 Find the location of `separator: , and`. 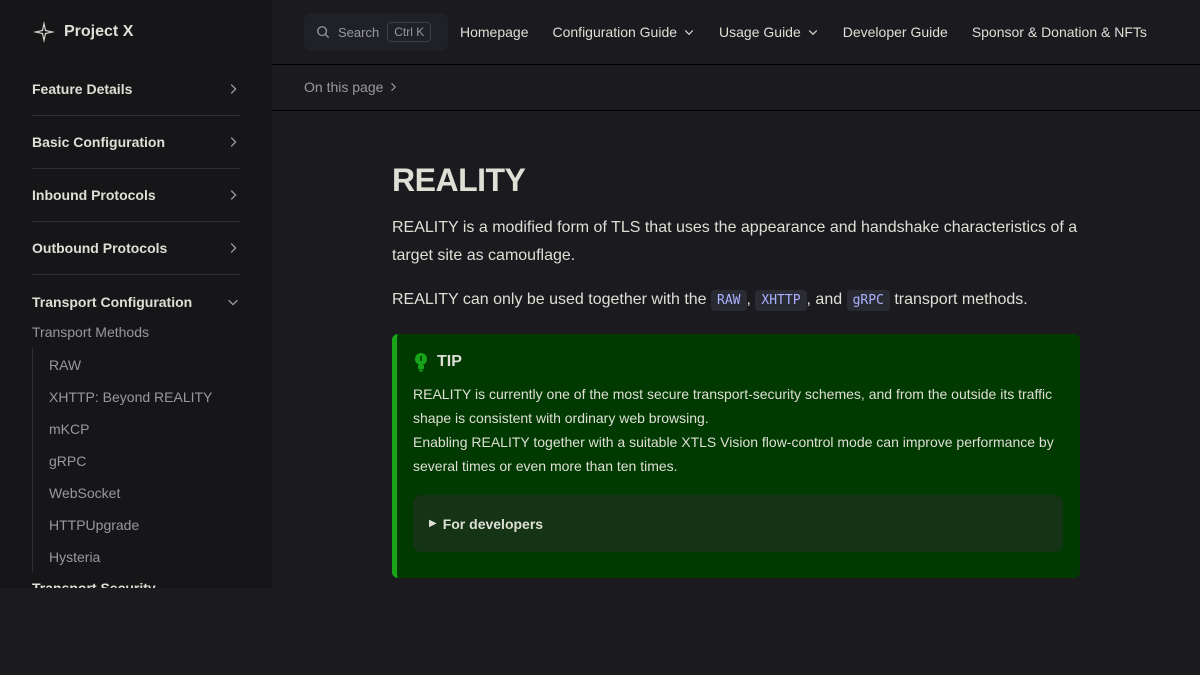

separator: , and is located at coordinates (826, 299).